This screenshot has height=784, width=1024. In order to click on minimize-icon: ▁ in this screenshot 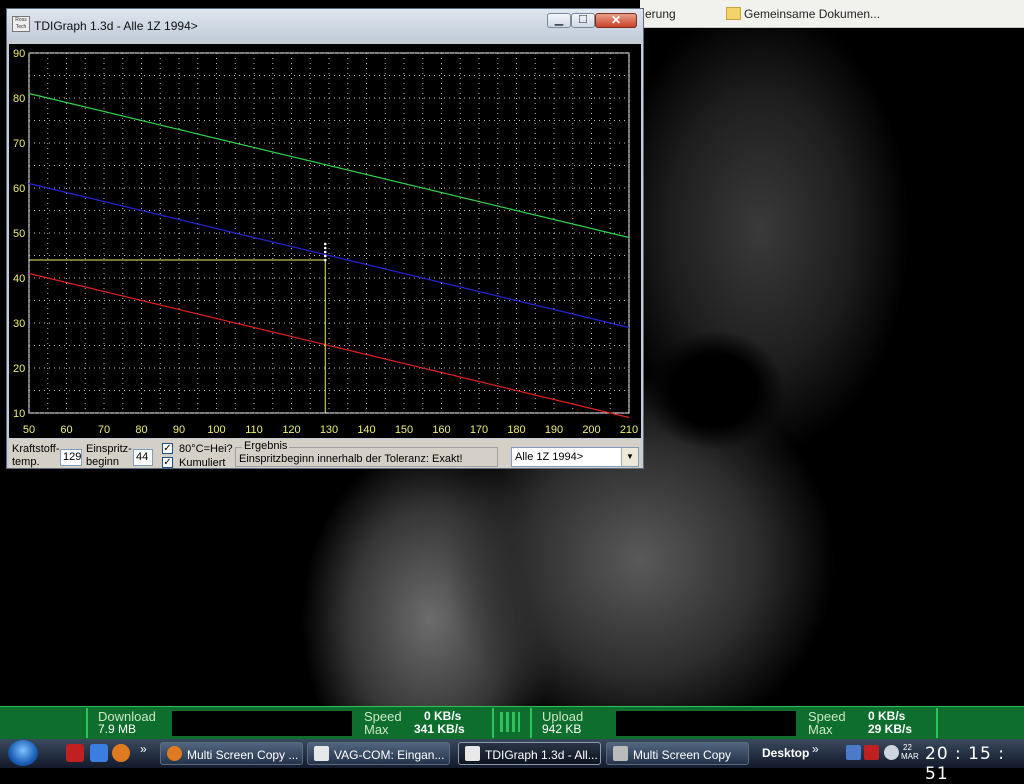, I will do `click(559, 20)`.